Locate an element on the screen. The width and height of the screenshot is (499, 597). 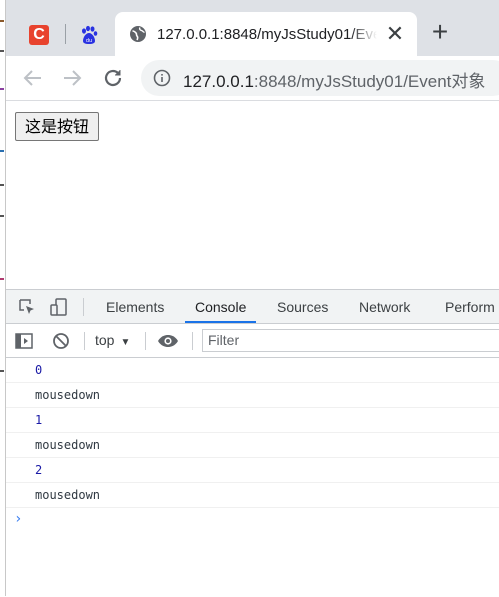
console-message: 0 is located at coordinates (252, 370).